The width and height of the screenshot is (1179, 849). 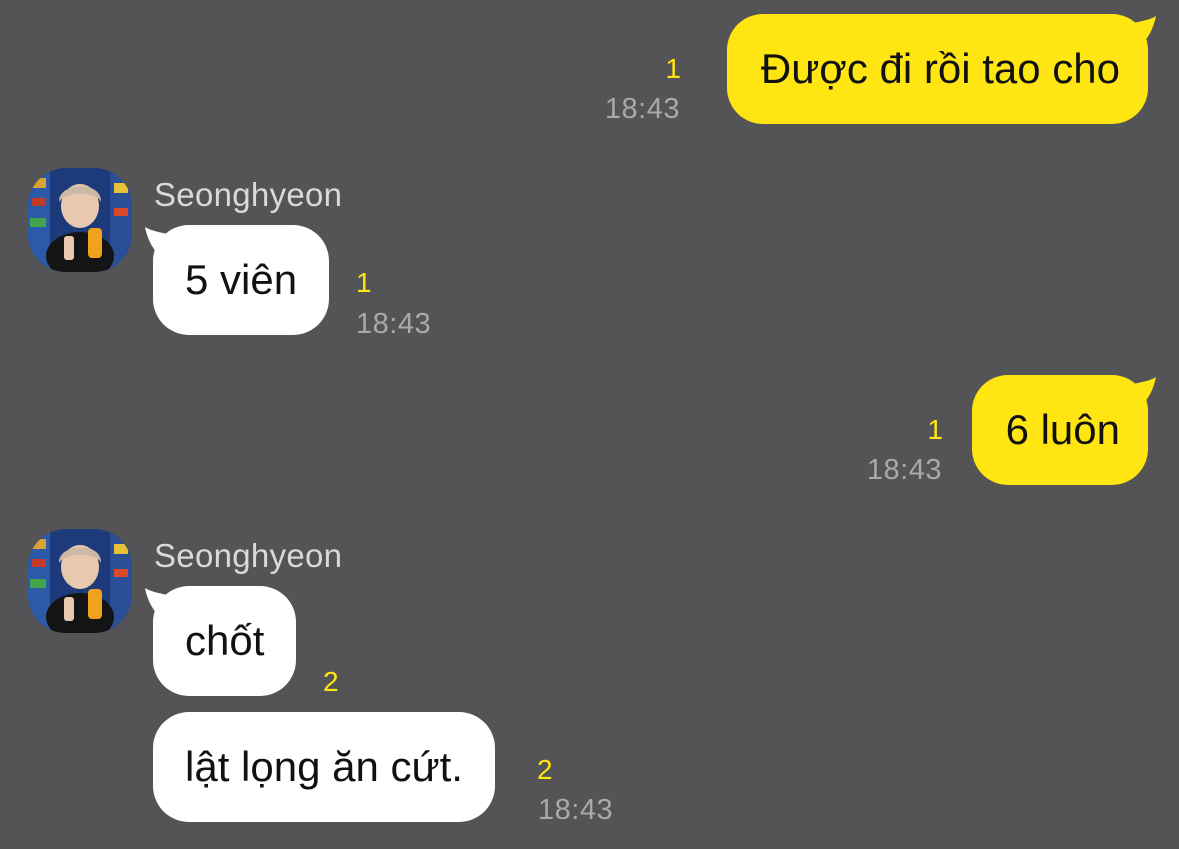 What do you see at coordinates (241, 279) in the screenshot?
I see `message-text: 5 viên` at bounding box center [241, 279].